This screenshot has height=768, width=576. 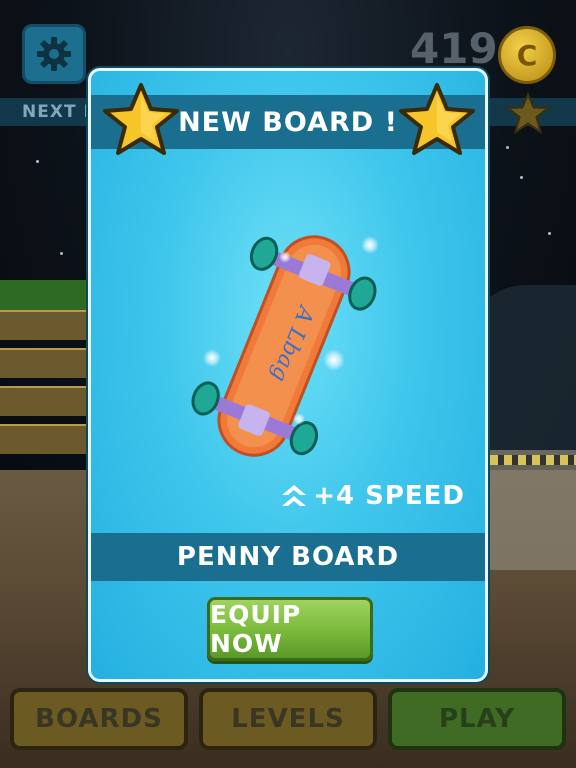 What do you see at coordinates (294, 495) in the screenshot?
I see `speed-up-icon` at bounding box center [294, 495].